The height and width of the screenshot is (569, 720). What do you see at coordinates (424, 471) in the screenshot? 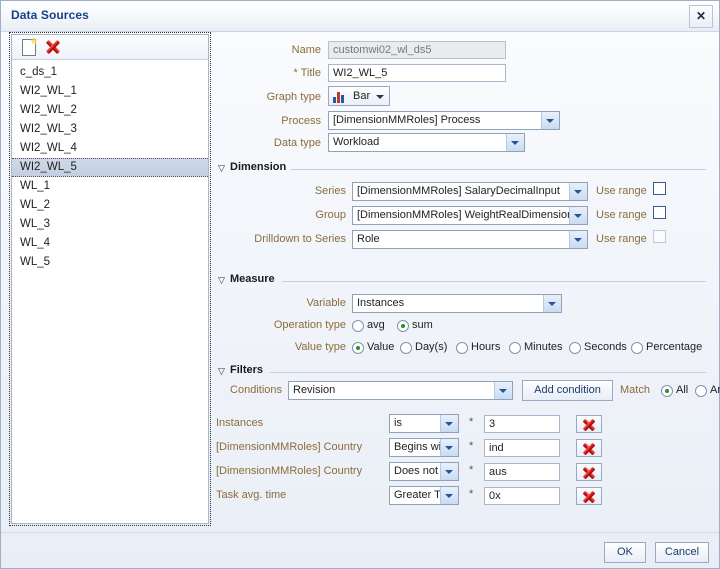
I see `filter-operator-select: Does not c` at bounding box center [424, 471].